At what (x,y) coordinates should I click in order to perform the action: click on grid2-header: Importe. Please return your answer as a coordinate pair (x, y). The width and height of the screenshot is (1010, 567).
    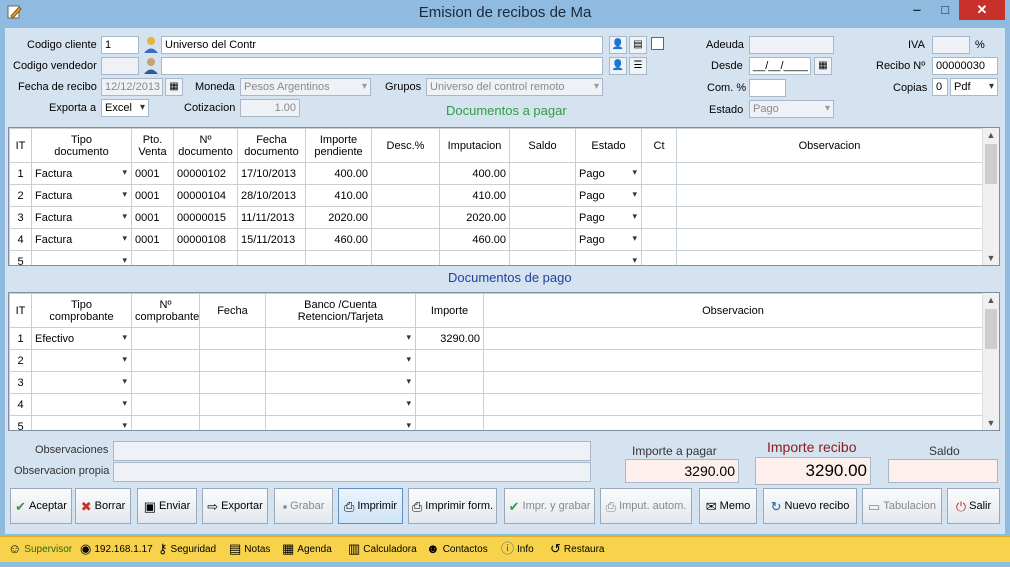
    Looking at the image, I should click on (449, 310).